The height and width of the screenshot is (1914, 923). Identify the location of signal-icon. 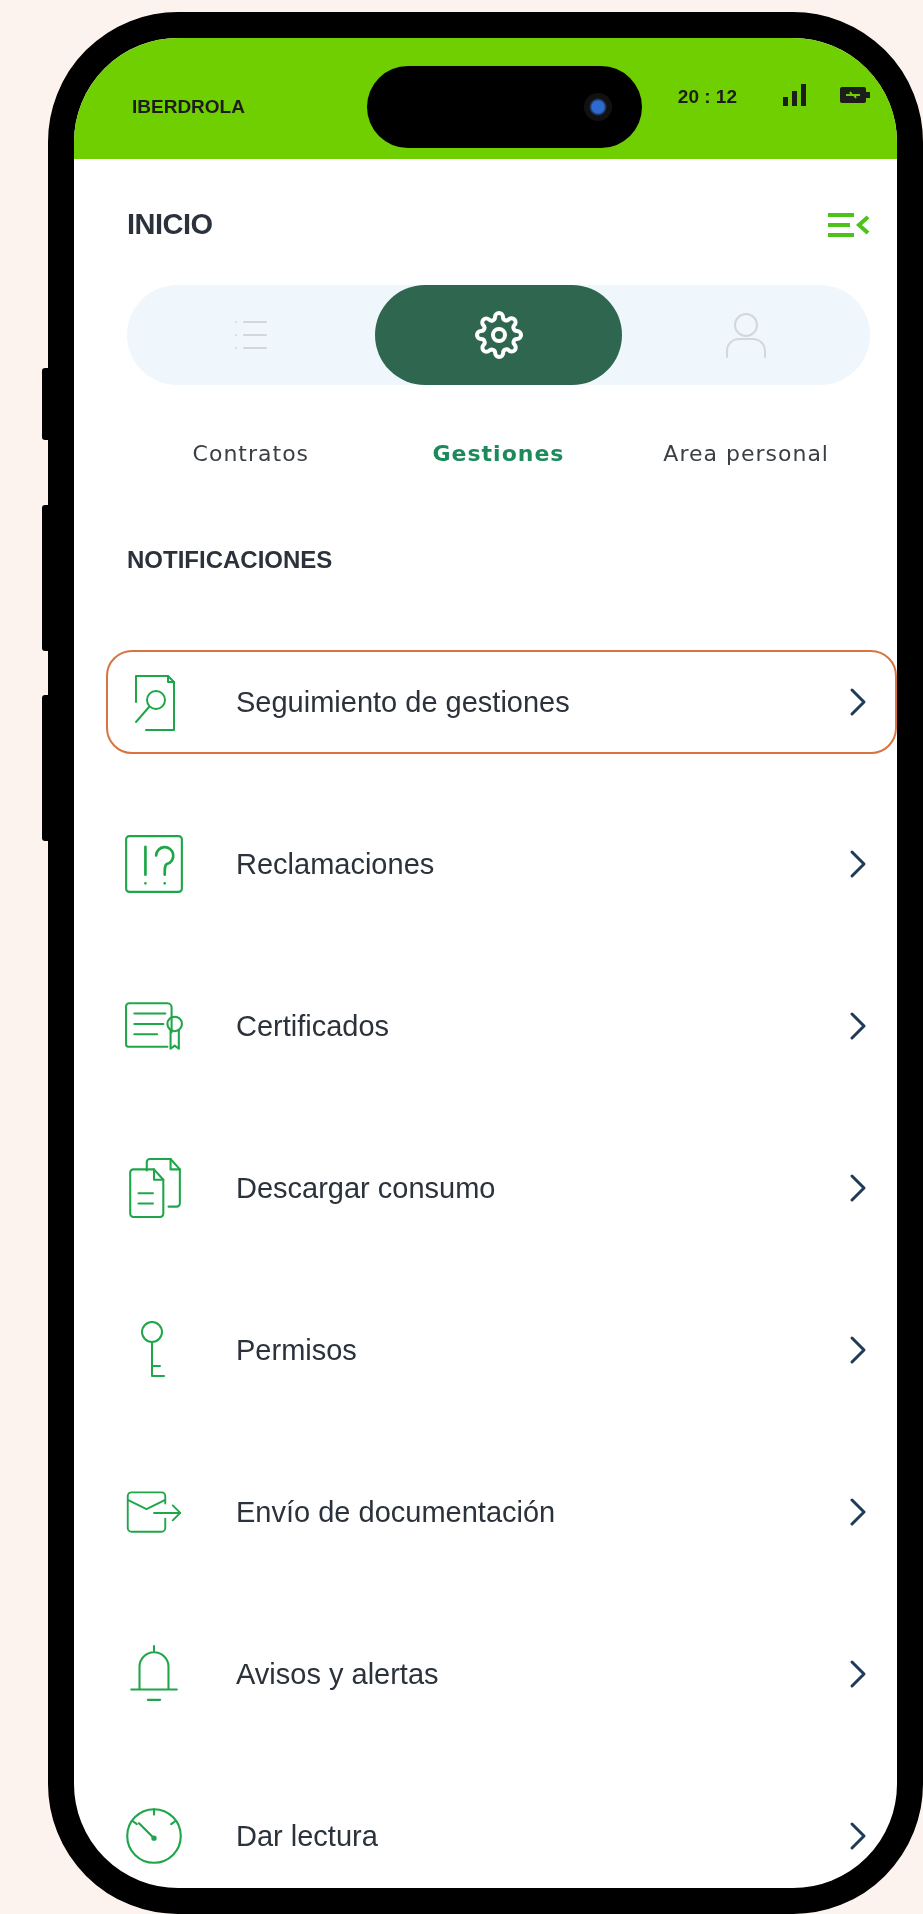
(795, 94).